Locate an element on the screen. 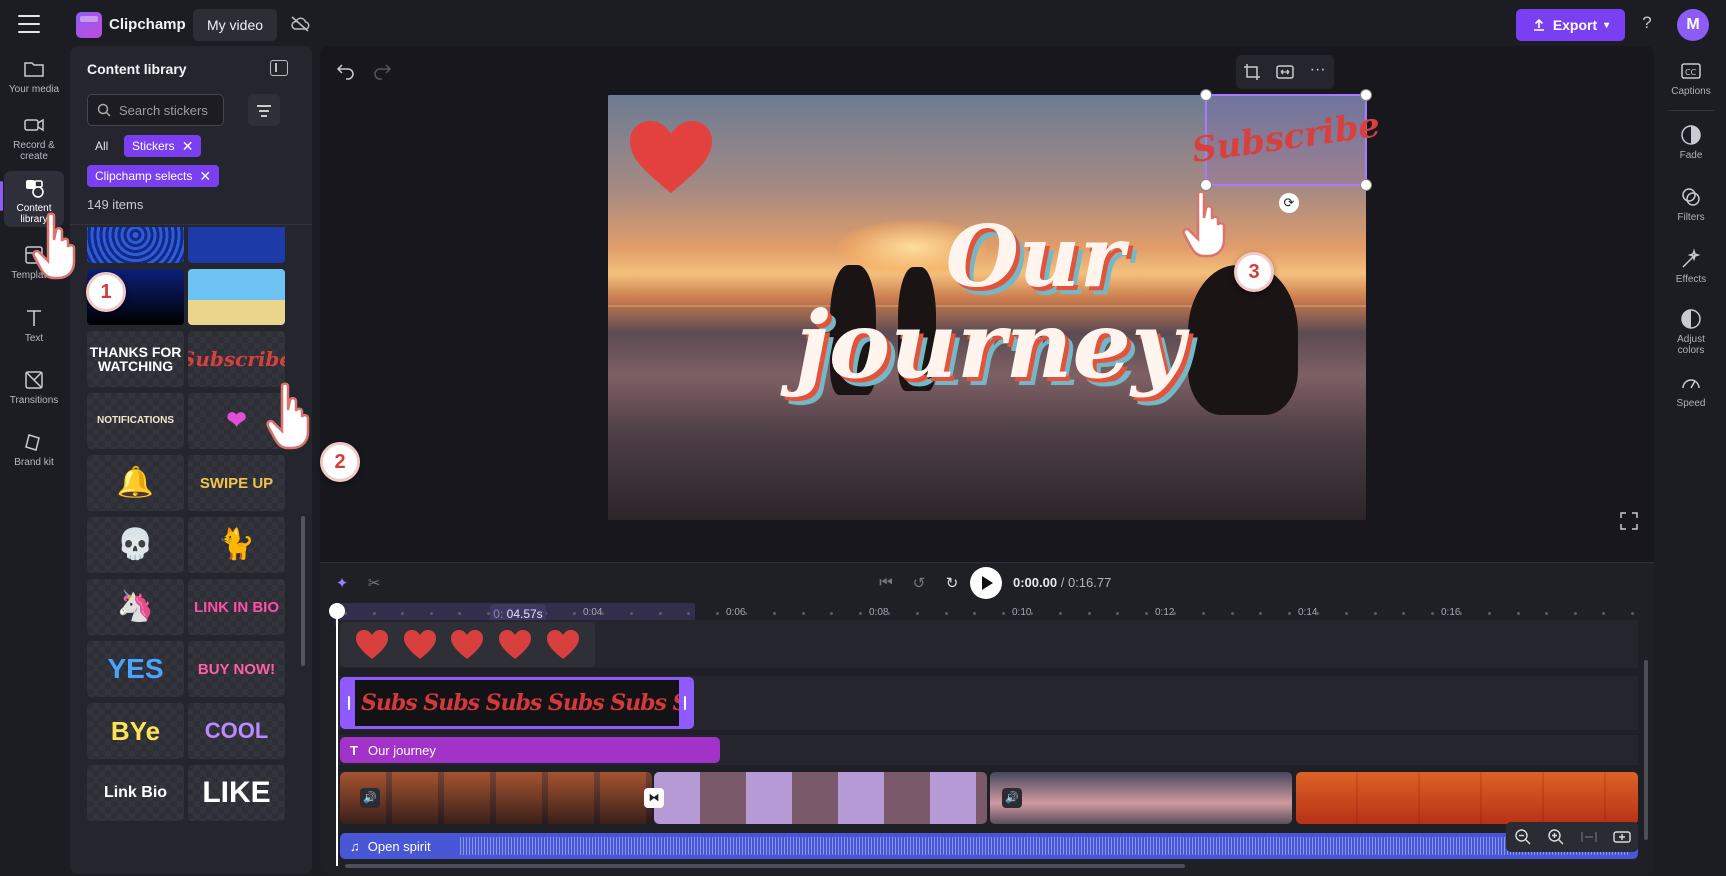 Image resolution: width=1726 pixels, height=876 pixels. sticker-notifications: NOTIFICATIONS is located at coordinates (135, 421).